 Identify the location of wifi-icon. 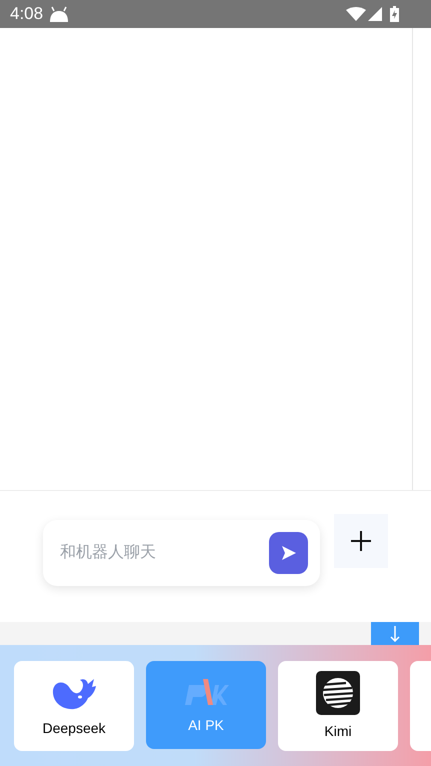
(356, 14).